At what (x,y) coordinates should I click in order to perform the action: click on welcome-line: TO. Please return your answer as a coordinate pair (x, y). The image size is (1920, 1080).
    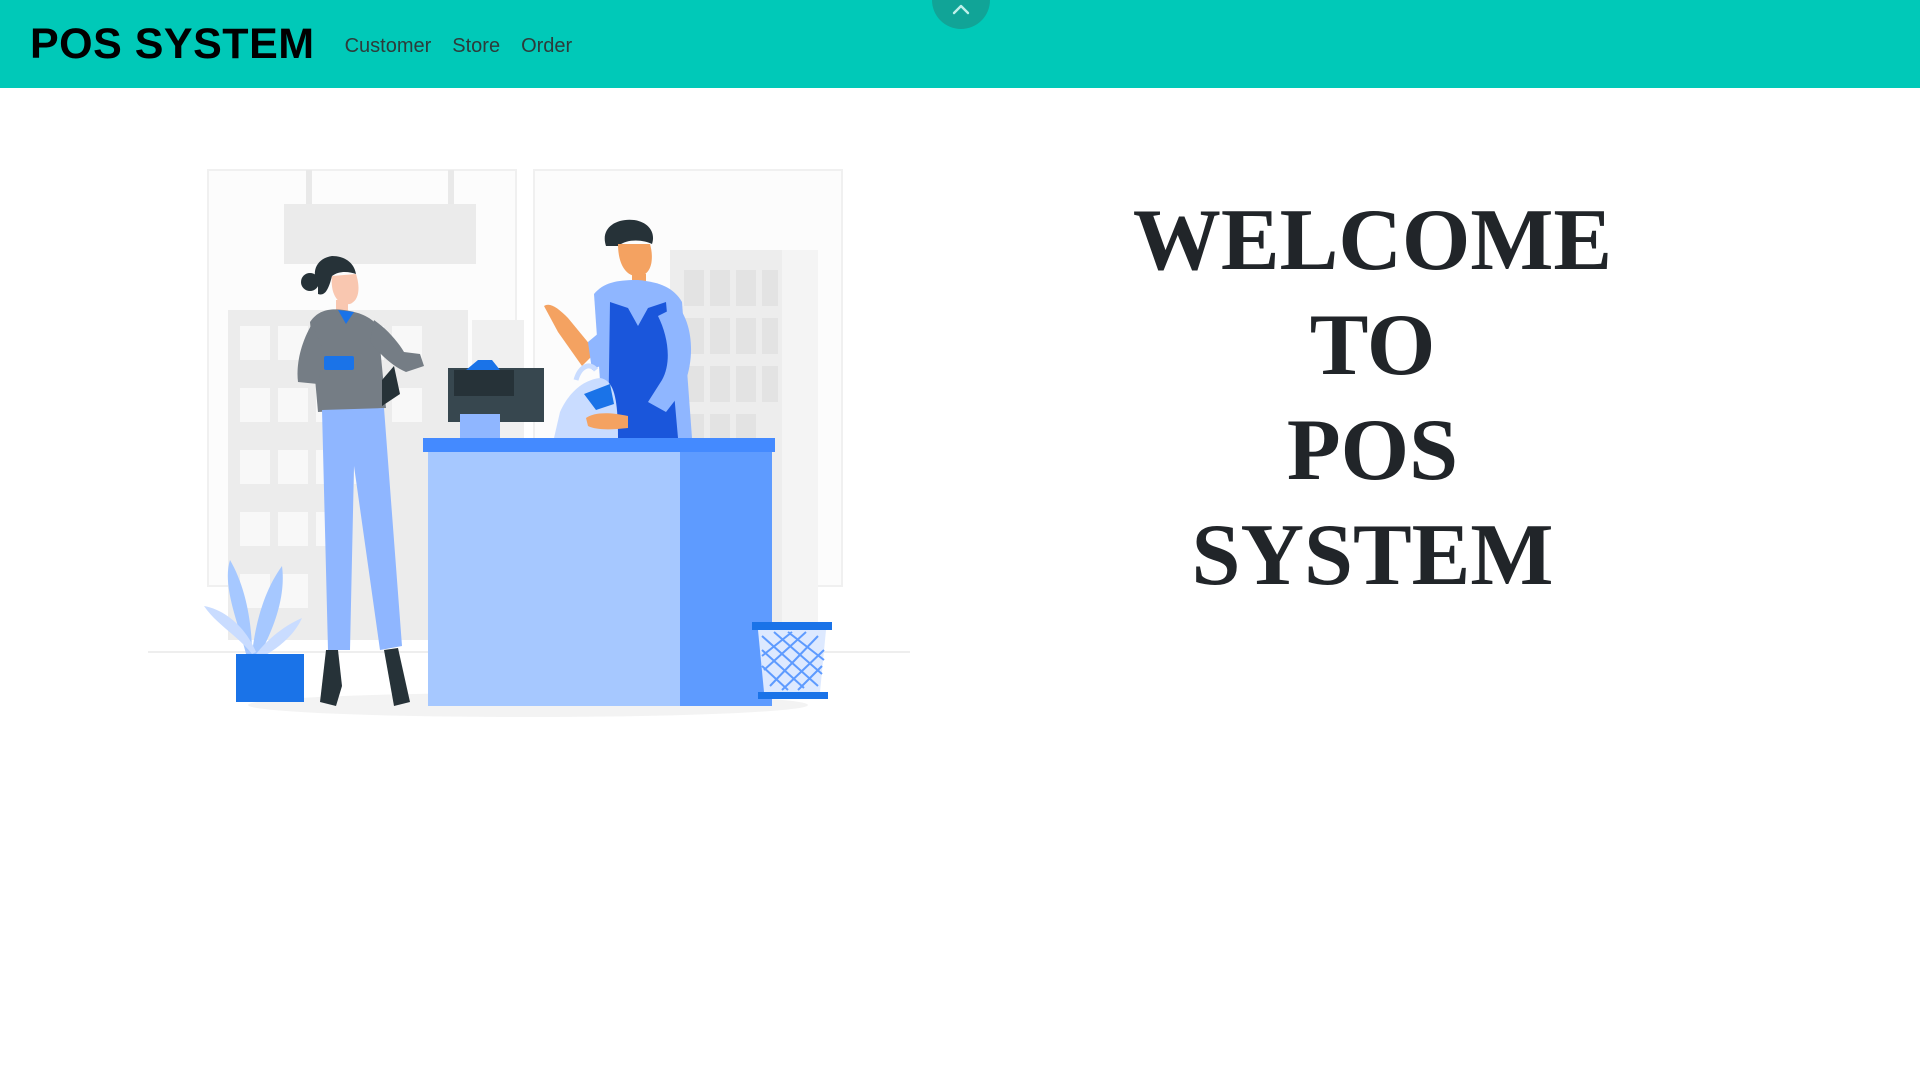
    Looking at the image, I should click on (1372, 345).